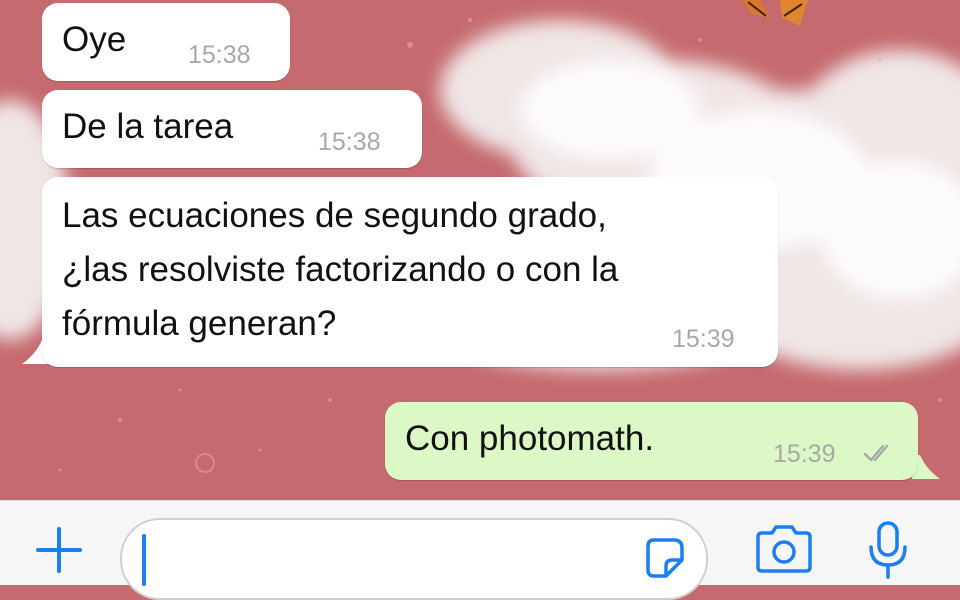 This screenshot has width=960, height=600. I want to click on message-bubble-outgoing: Con photomath. 15:39, so click(651, 441).